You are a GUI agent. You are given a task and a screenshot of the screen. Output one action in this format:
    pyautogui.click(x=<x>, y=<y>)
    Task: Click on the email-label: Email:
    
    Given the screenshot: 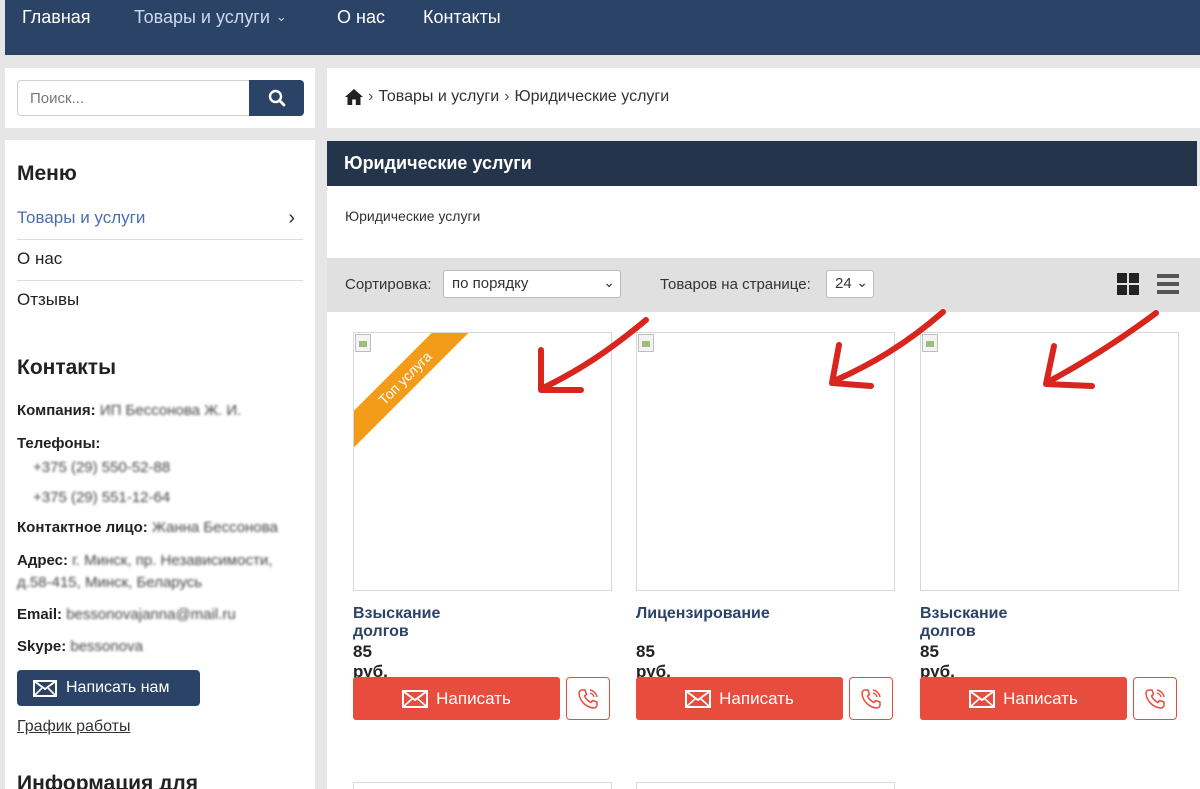 What is the action you would take?
    pyautogui.click(x=40, y=614)
    